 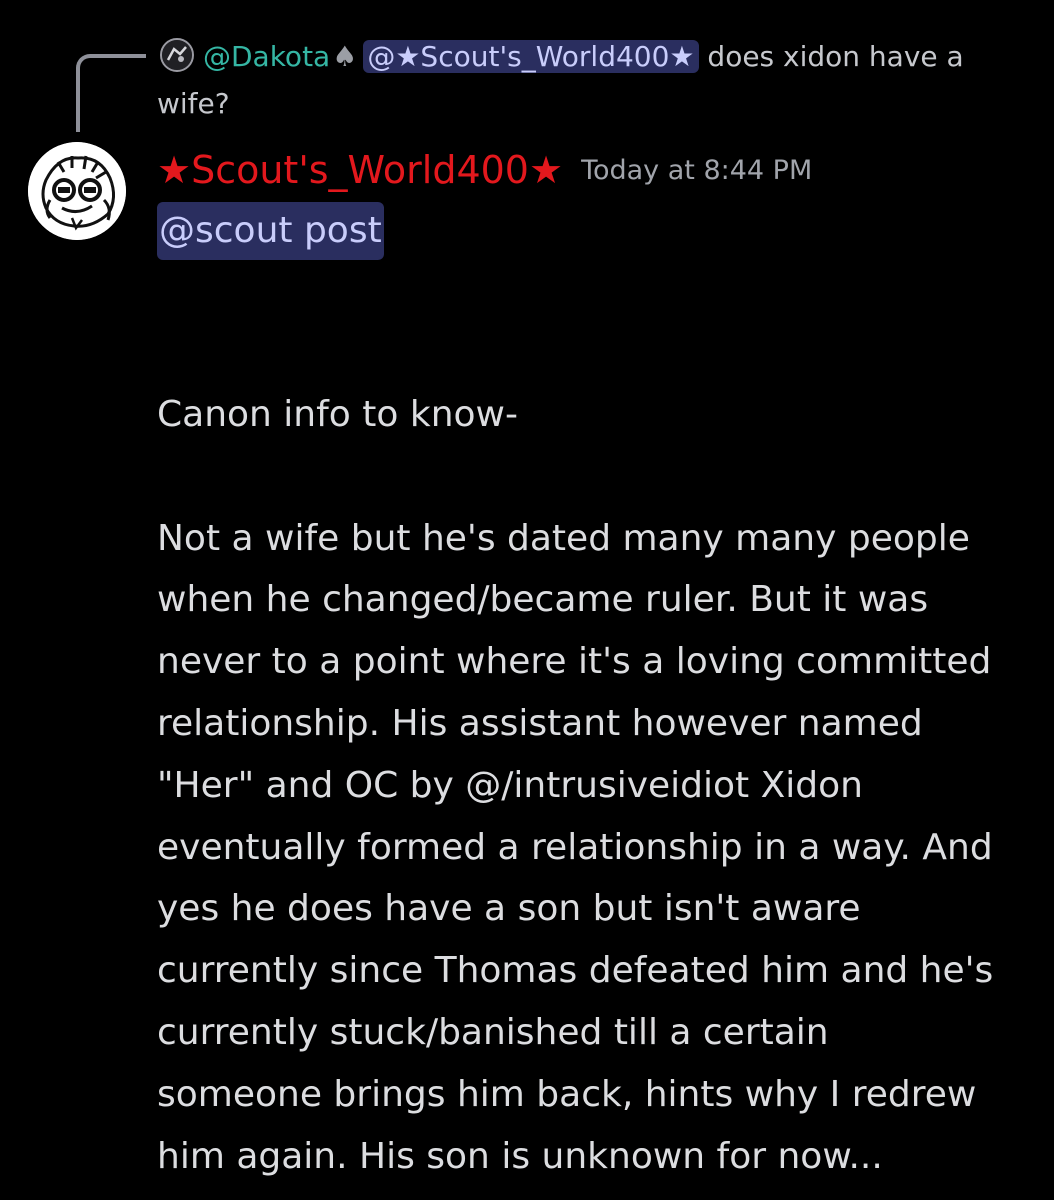 What do you see at coordinates (266, 56) in the screenshot?
I see `reply-author-name: @Dakota` at bounding box center [266, 56].